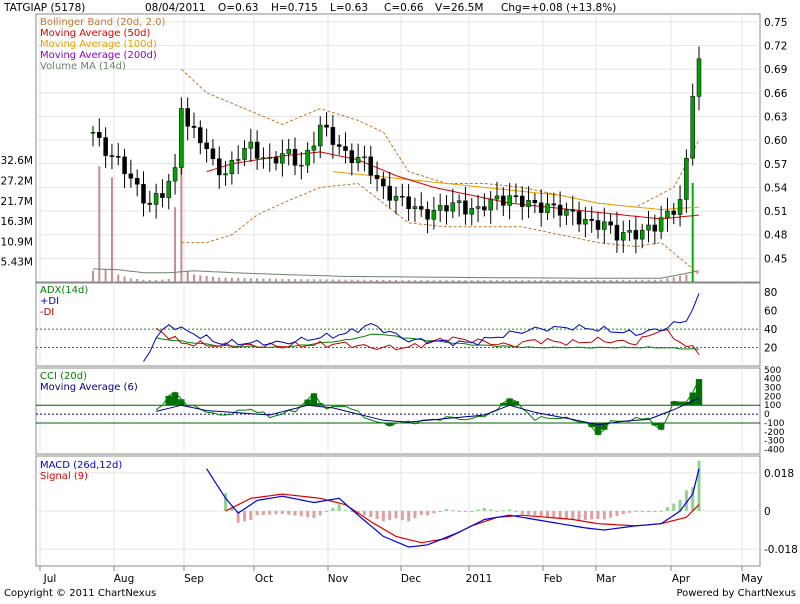 The image size is (800, 604). Describe the element at coordinates (775, 117) in the screenshot. I see `price-tick-label: 0.63` at that location.